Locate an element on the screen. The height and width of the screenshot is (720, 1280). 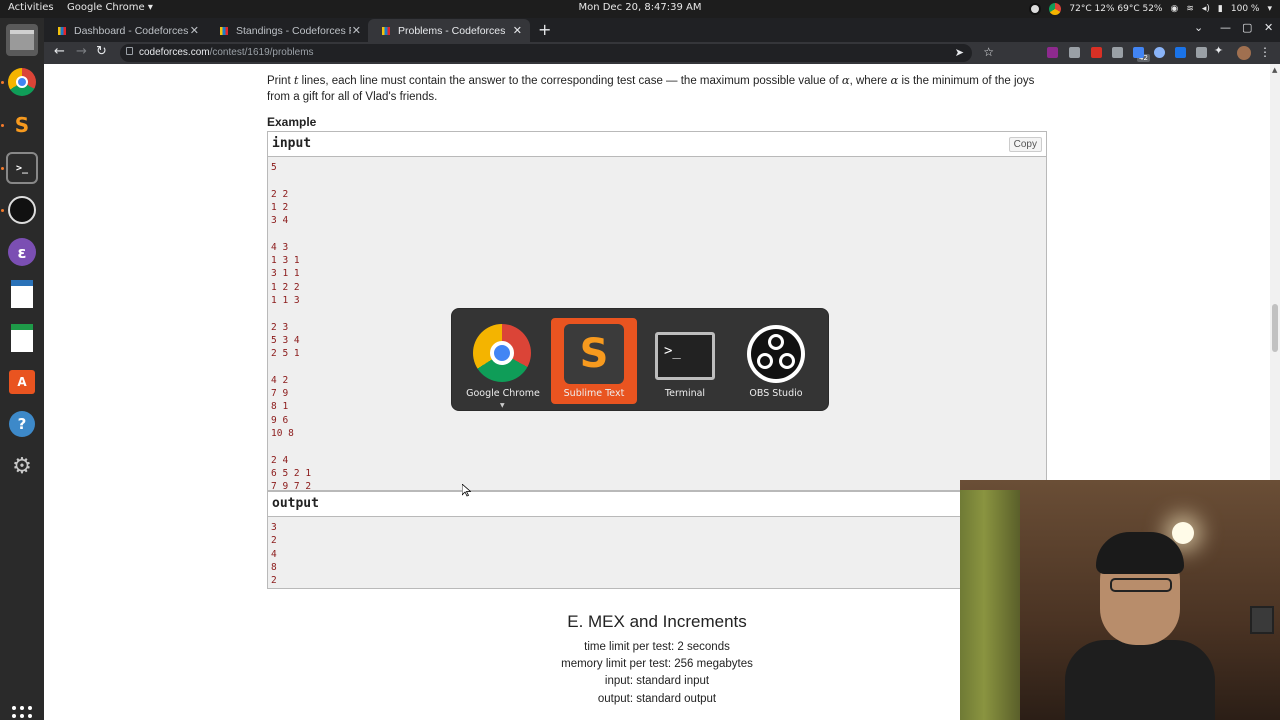
switcher-item-obs: OBS Studio is located at coordinates (776, 361).